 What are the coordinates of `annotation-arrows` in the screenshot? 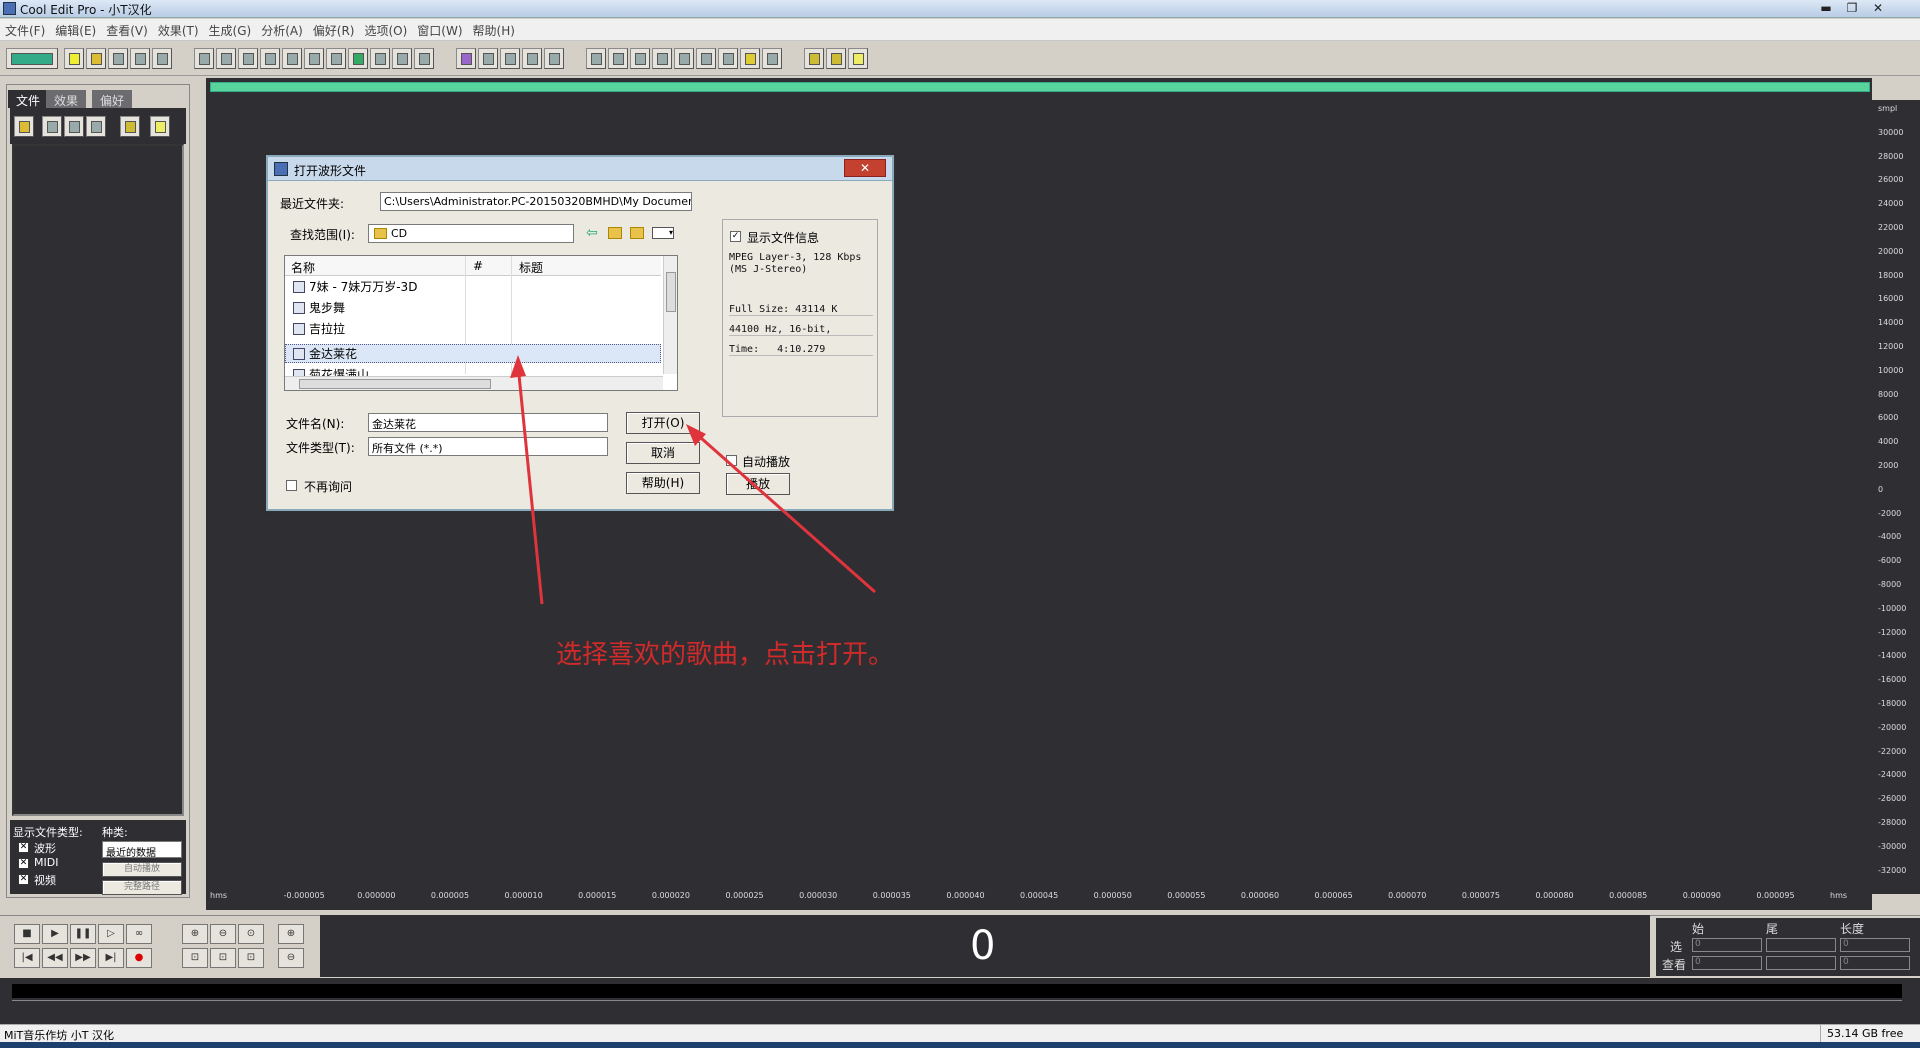 It's located at (693, 480).